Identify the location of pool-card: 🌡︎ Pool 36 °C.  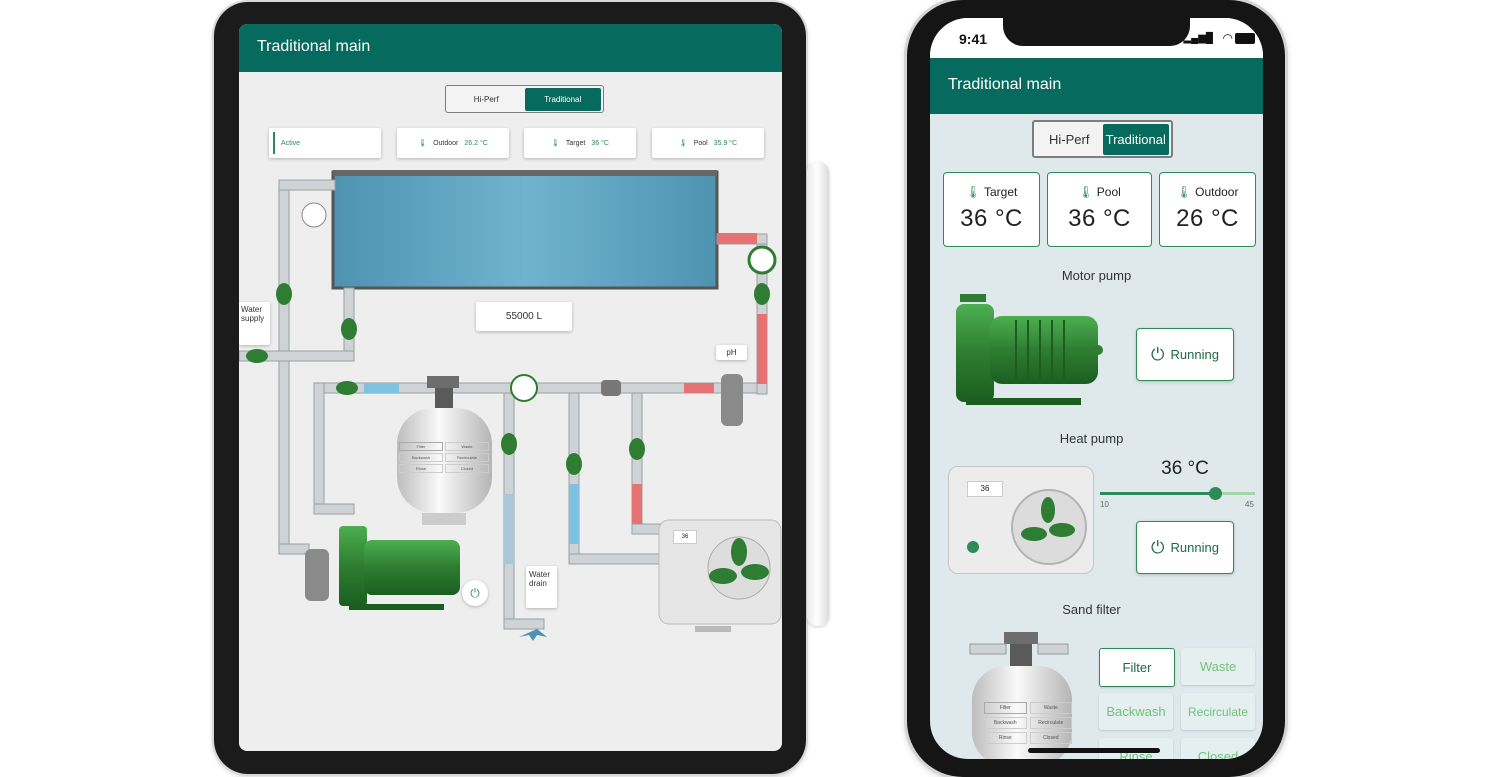
(1099, 209).